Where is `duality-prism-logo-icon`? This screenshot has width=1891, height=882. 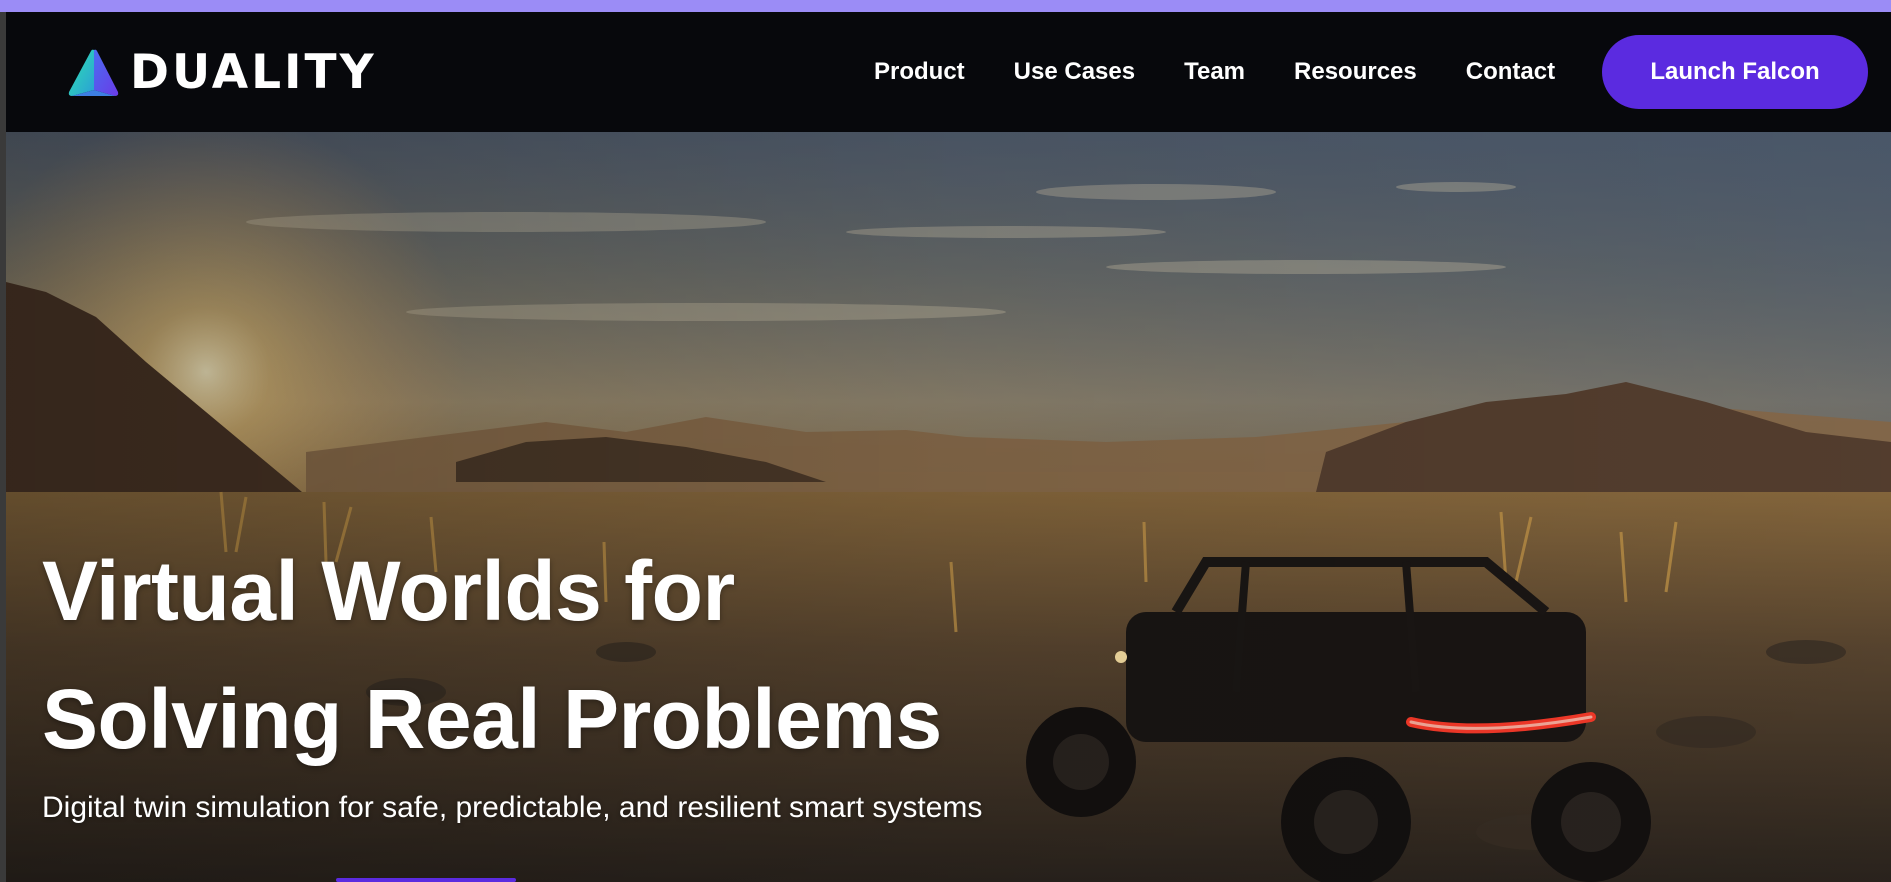
duality-prism-logo-icon is located at coordinates (93, 72).